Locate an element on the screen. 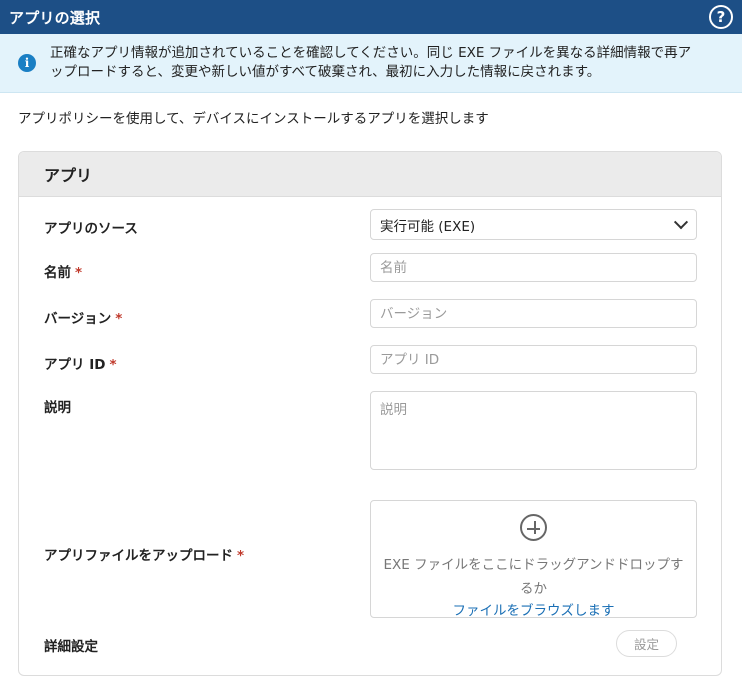 This screenshot has width=742, height=683. app-id-label: アプリ ID * is located at coordinates (80, 365).